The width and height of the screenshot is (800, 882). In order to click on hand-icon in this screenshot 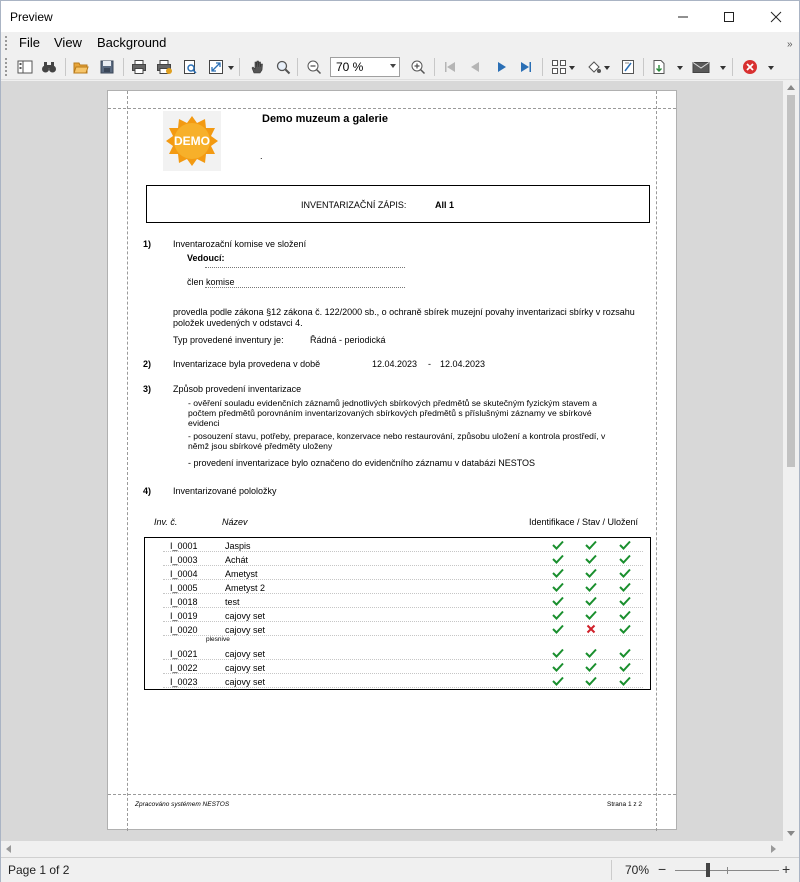, I will do `click(257, 67)`.